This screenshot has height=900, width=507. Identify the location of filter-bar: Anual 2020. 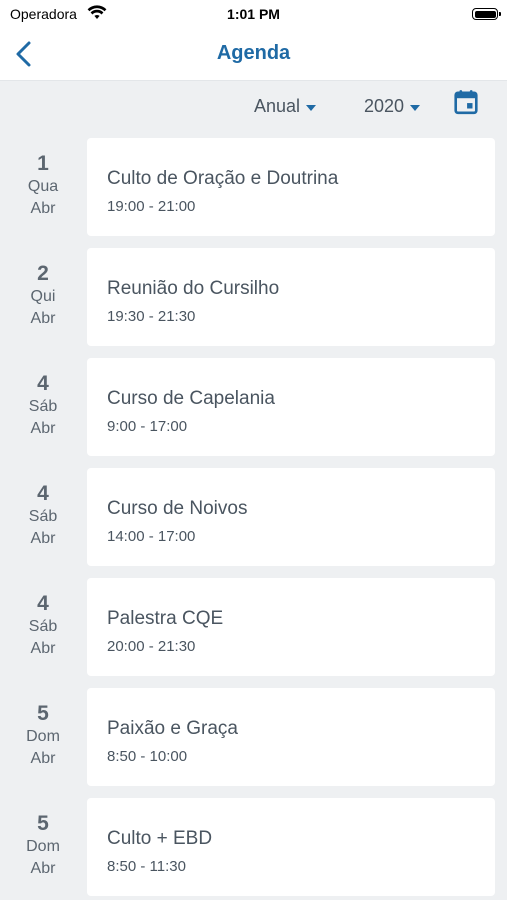
(253, 106).